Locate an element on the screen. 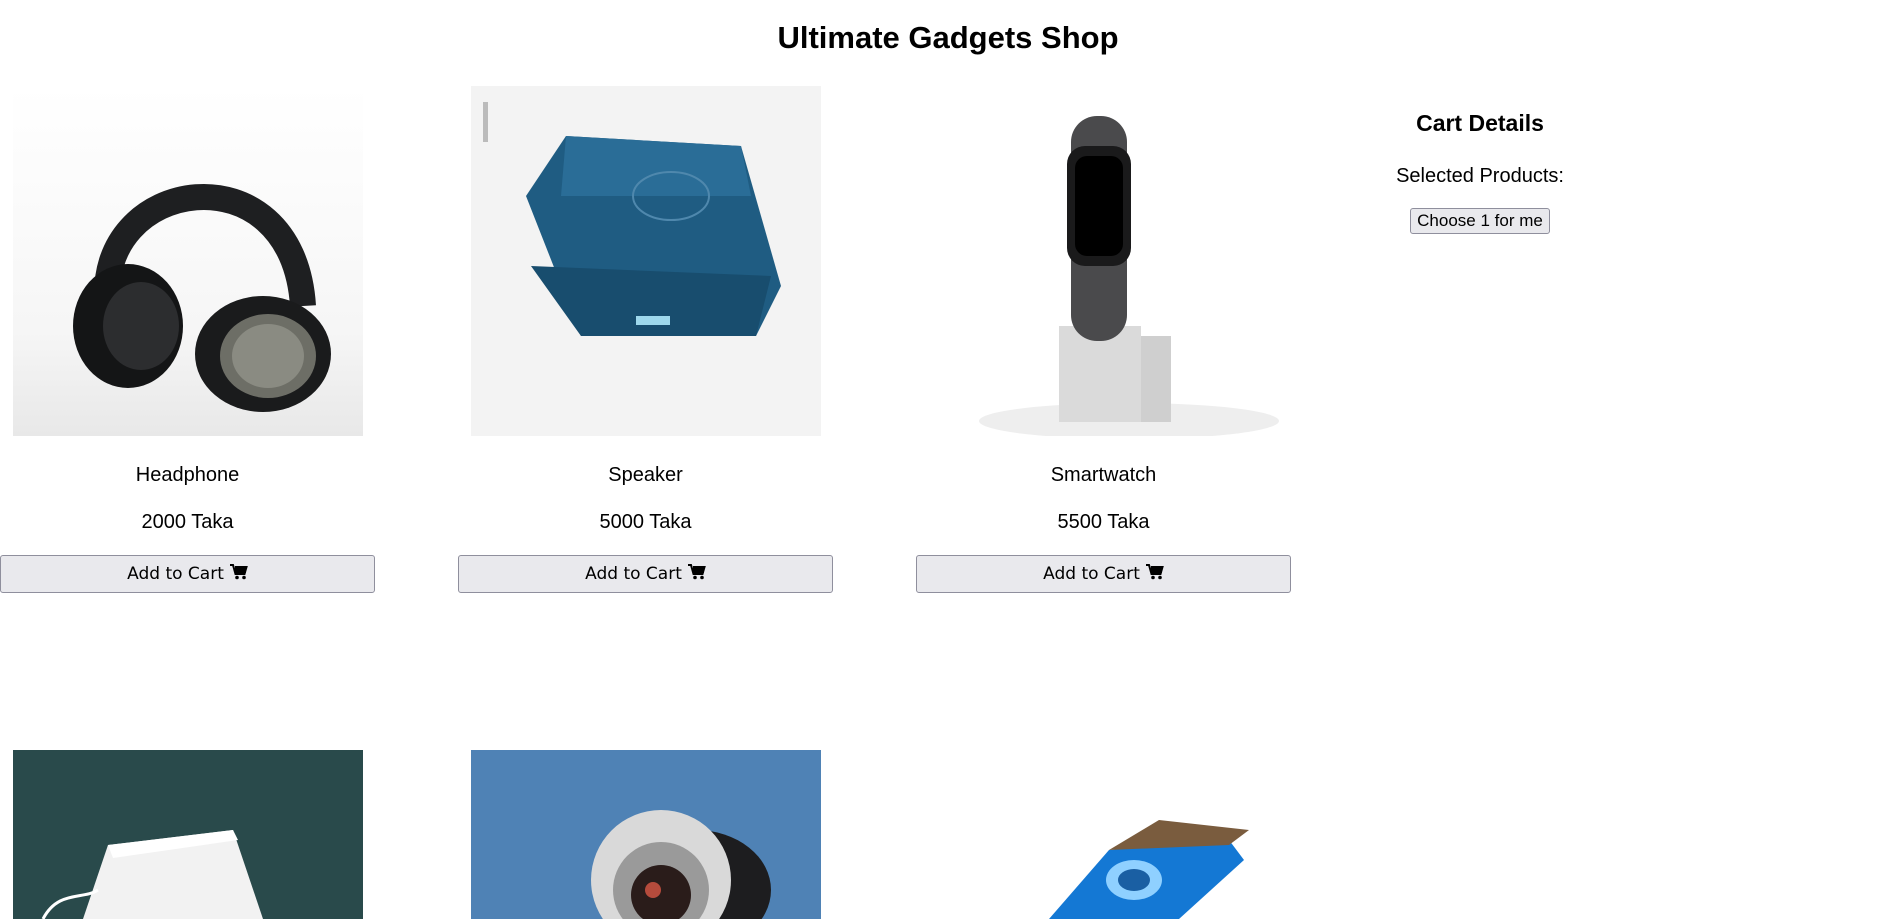  selected-products-label: Selected Products: is located at coordinates (1480, 176).